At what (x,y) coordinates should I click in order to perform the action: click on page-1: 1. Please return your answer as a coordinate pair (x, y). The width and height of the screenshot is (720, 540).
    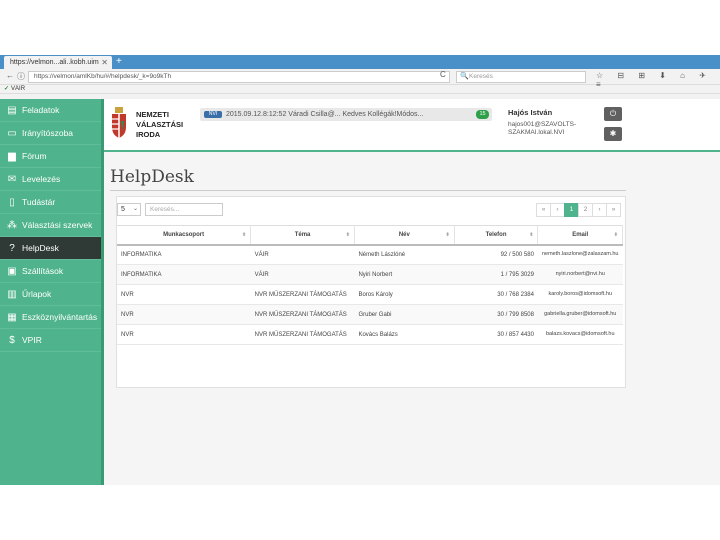
    Looking at the image, I should click on (571, 210).